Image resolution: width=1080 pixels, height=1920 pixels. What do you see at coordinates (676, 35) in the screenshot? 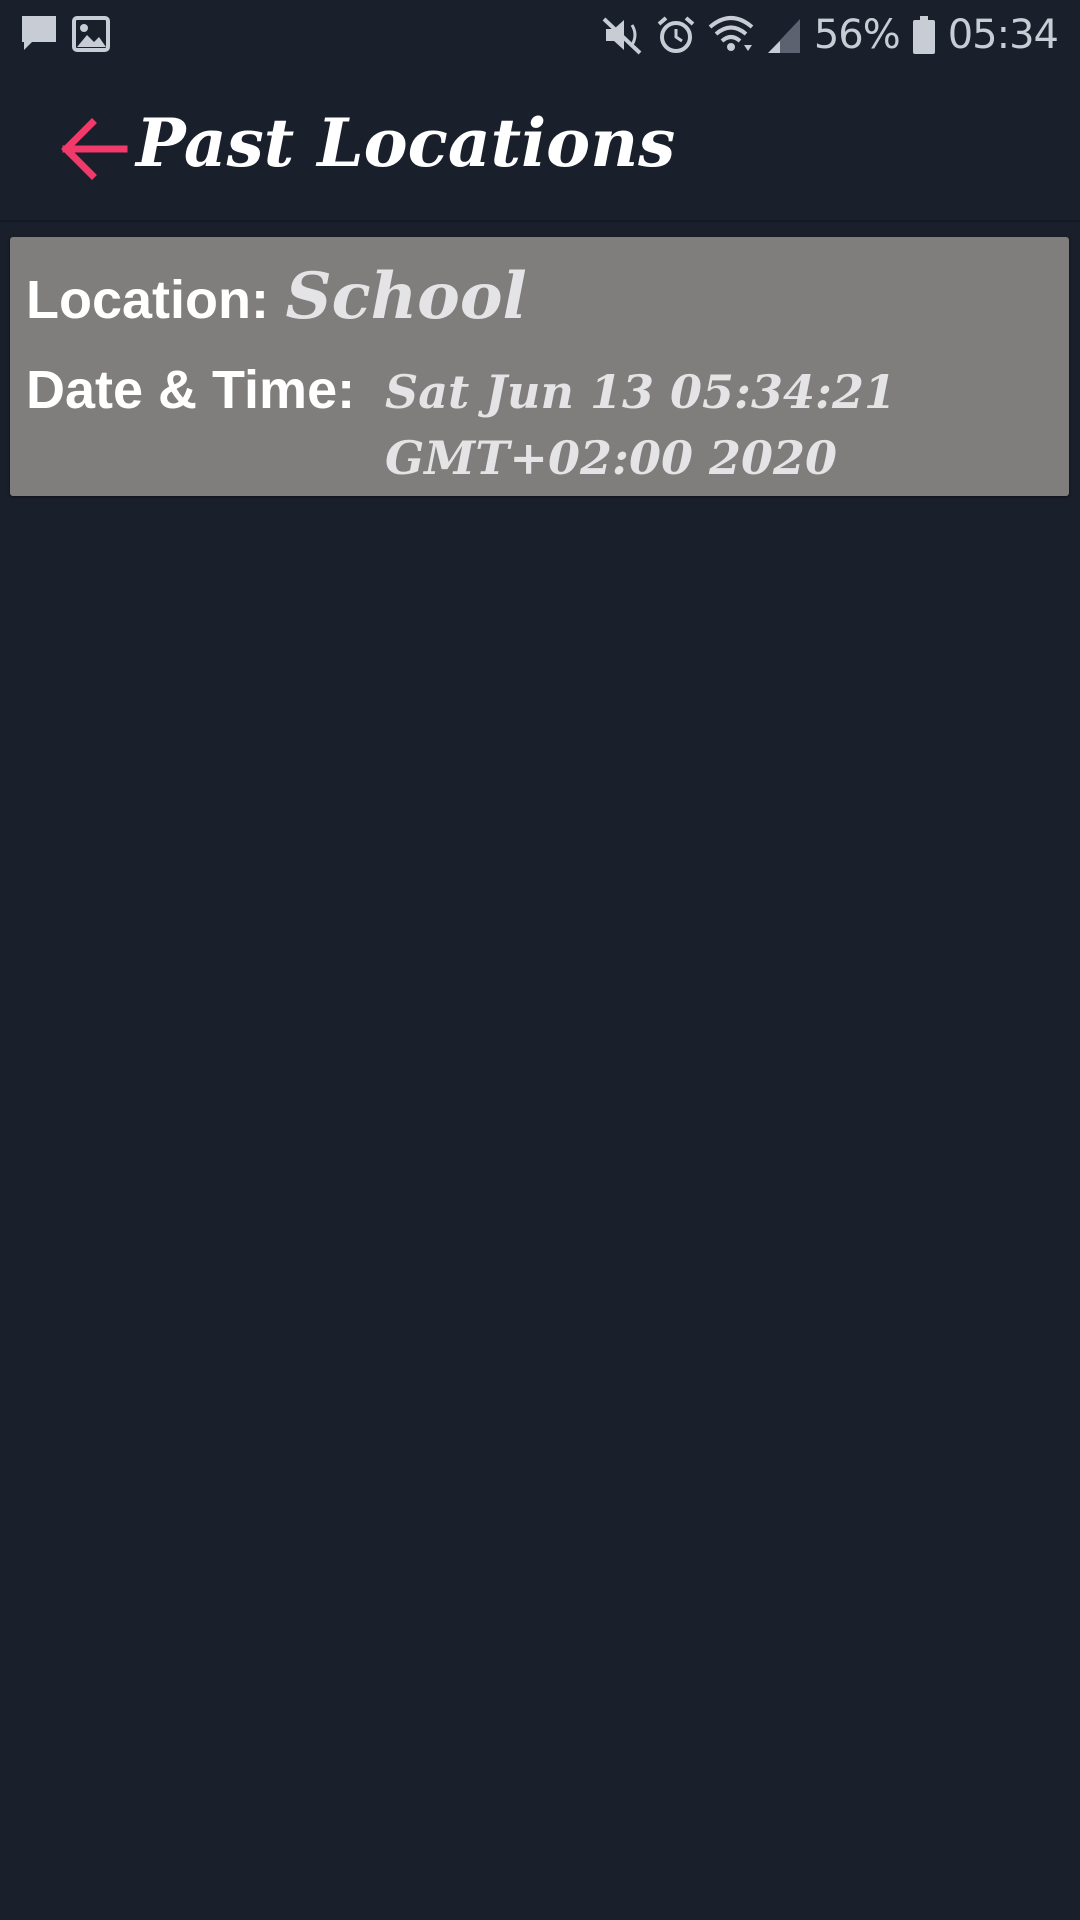
I see `alarm-icon` at bounding box center [676, 35].